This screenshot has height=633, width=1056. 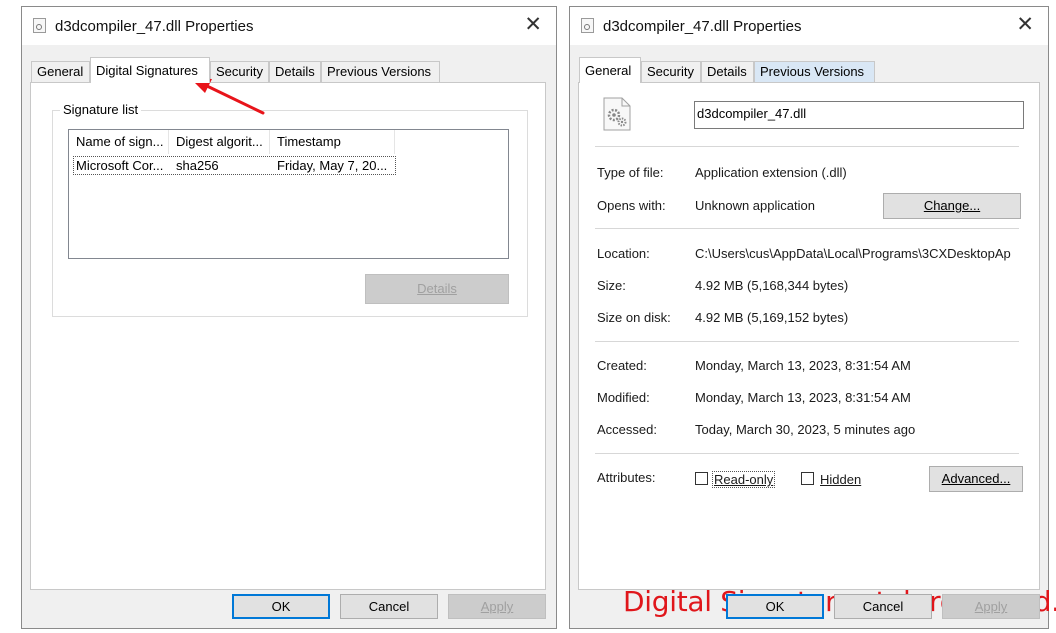 I want to click on created-label: Created:, so click(x=622, y=365).